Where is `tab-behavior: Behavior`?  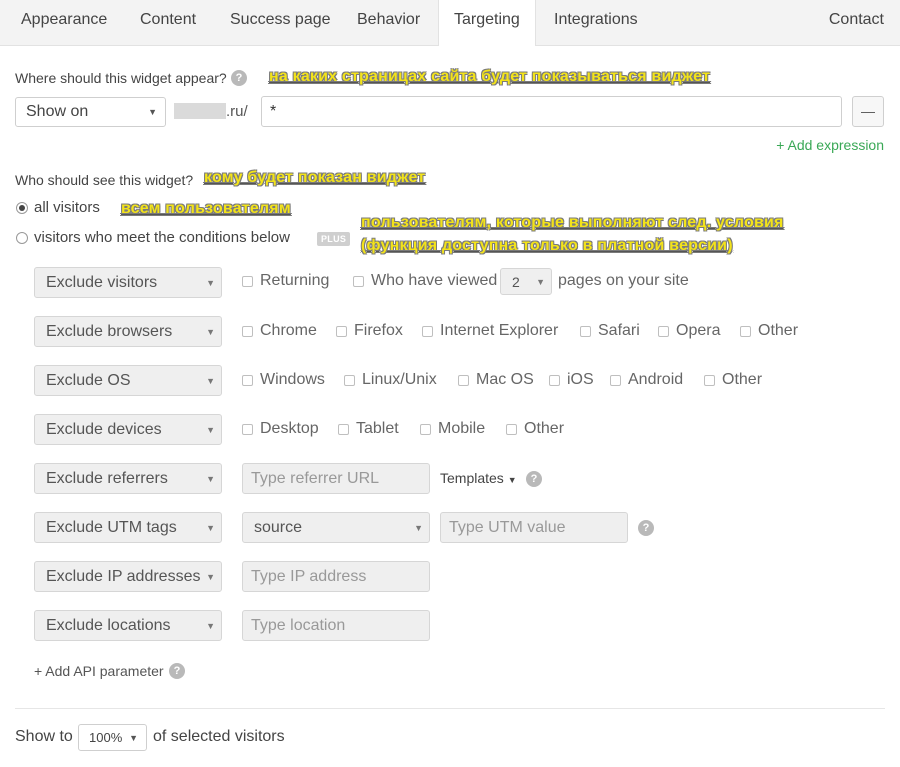
tab-behavior: Behavior is located at coordinates (388, 20).